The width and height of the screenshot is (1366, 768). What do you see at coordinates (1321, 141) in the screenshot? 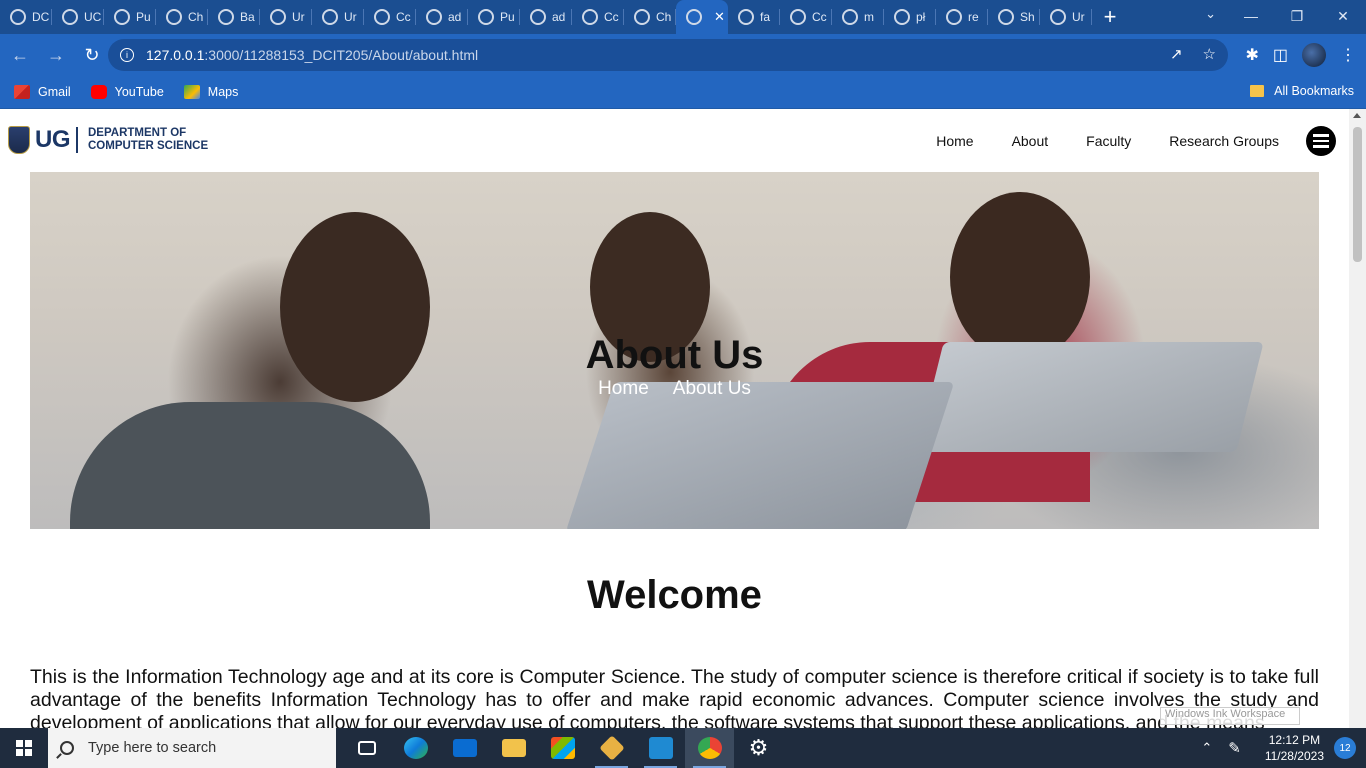
I see `hamburger-menu-icon` at bounding box center [1321, 141].